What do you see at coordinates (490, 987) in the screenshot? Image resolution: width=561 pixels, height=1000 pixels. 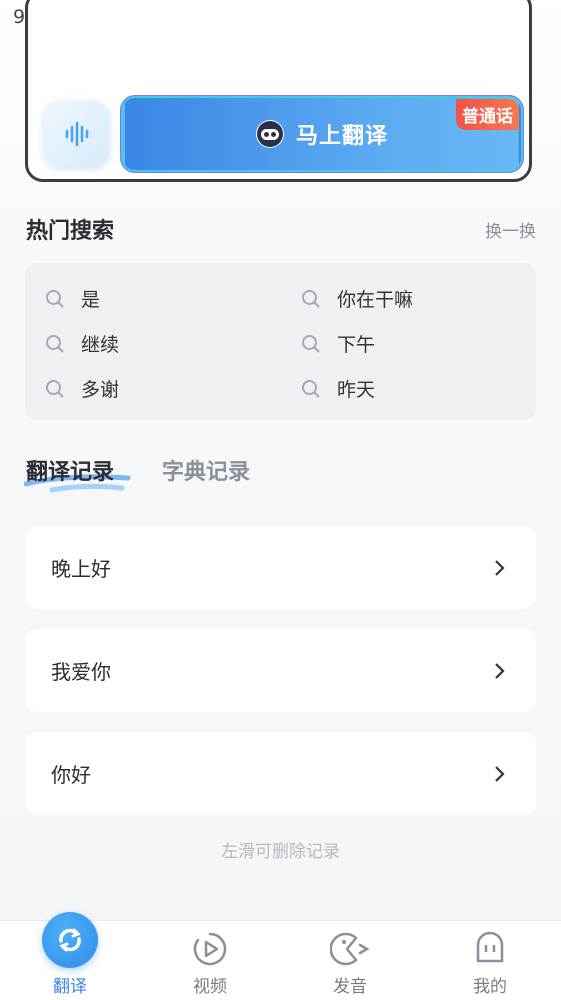 I see `nav-label: 我的` at bounding box center [490, 987].